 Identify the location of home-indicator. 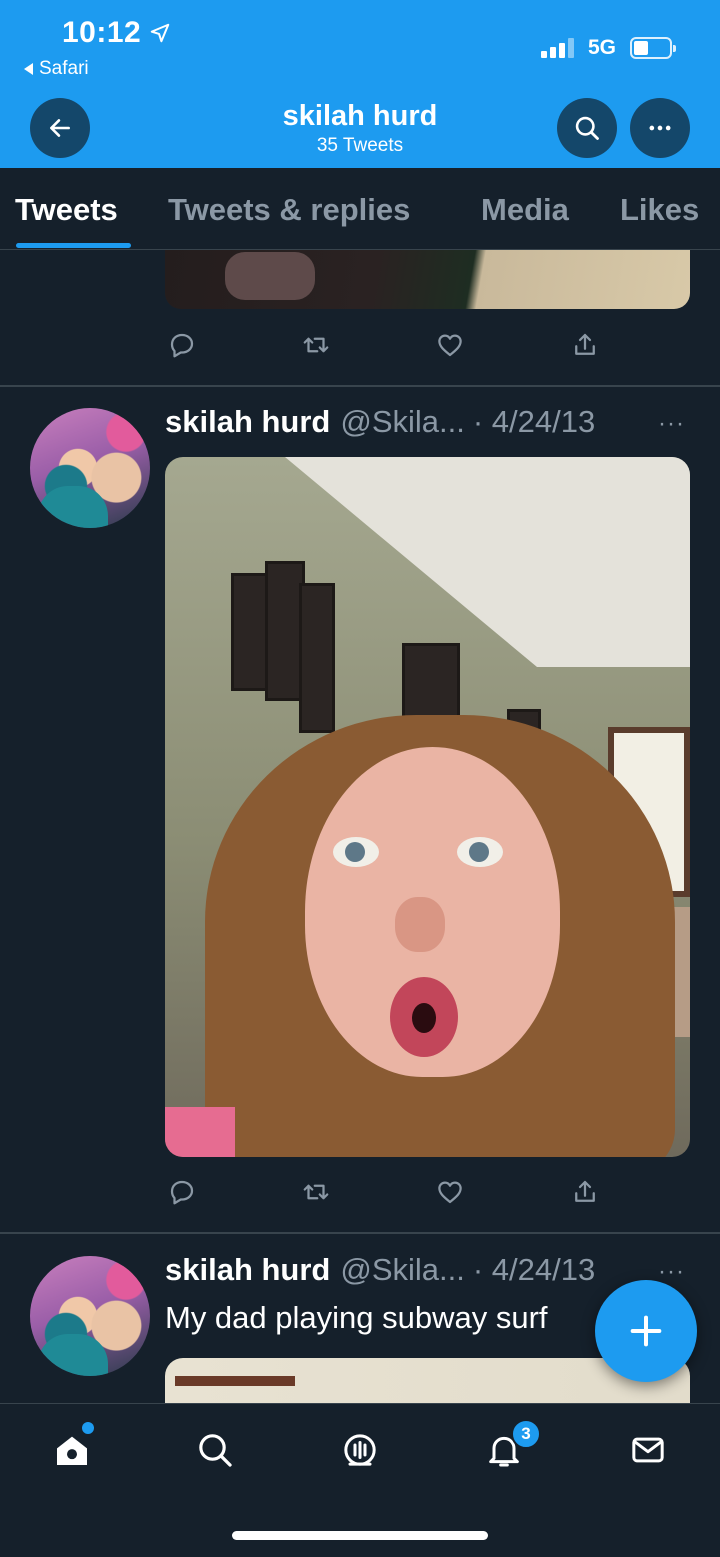
(360, 1535).